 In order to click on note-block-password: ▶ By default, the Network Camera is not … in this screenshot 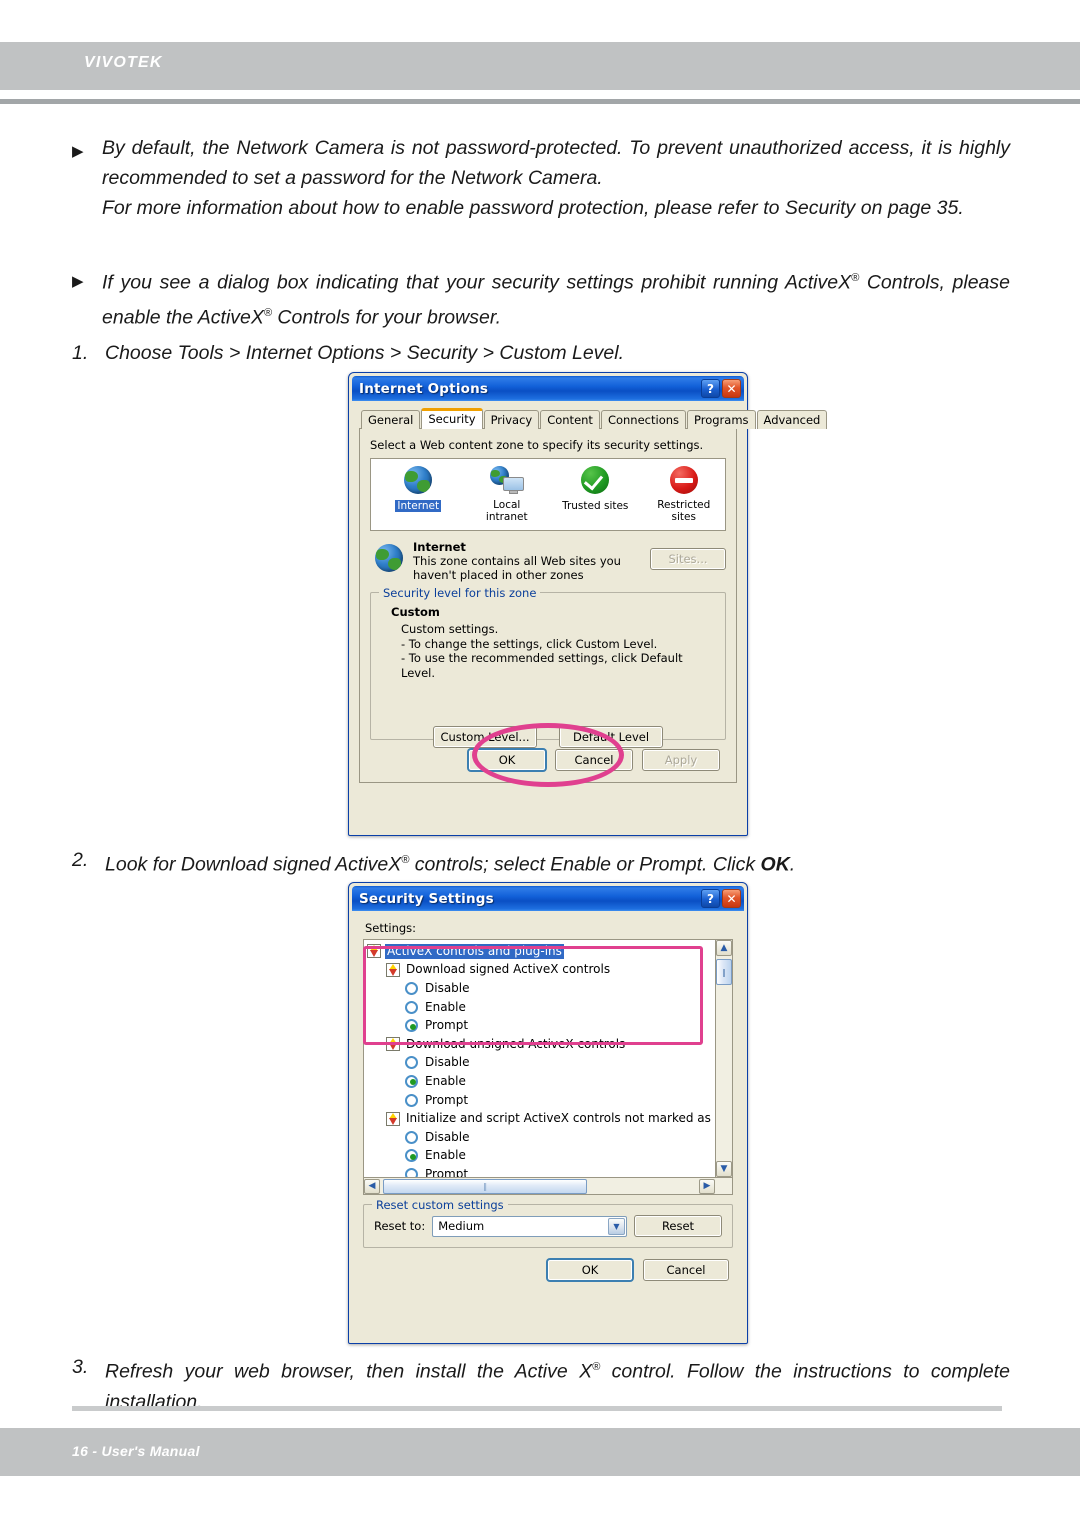, I will do `click(541, 178)`.